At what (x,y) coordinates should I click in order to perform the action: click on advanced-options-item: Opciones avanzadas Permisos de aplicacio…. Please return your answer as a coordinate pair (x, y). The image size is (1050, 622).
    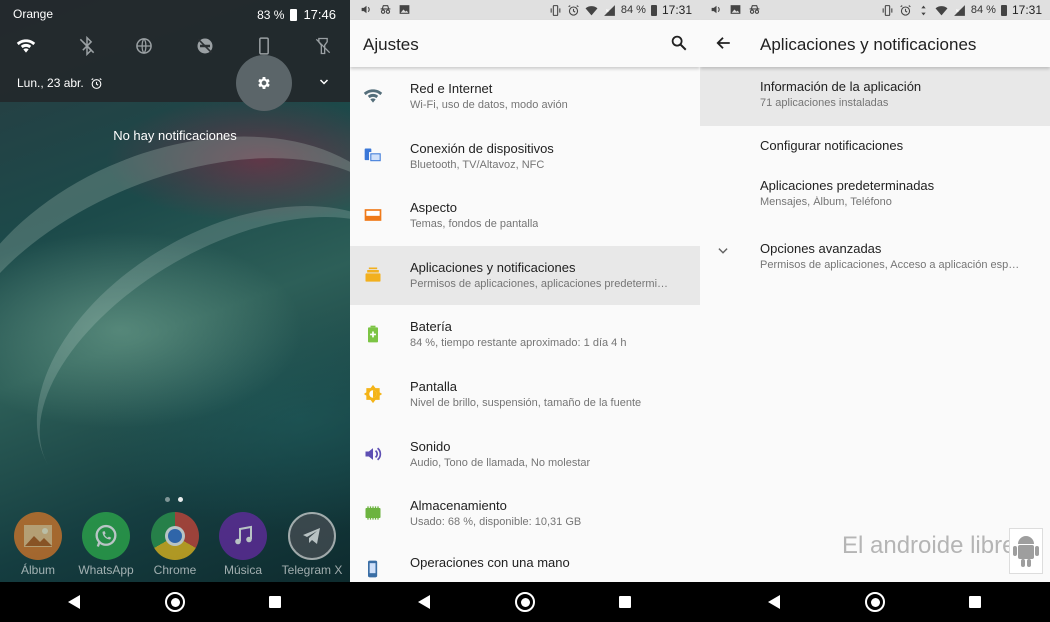
    Looking at the image, I should click on (875, 258).